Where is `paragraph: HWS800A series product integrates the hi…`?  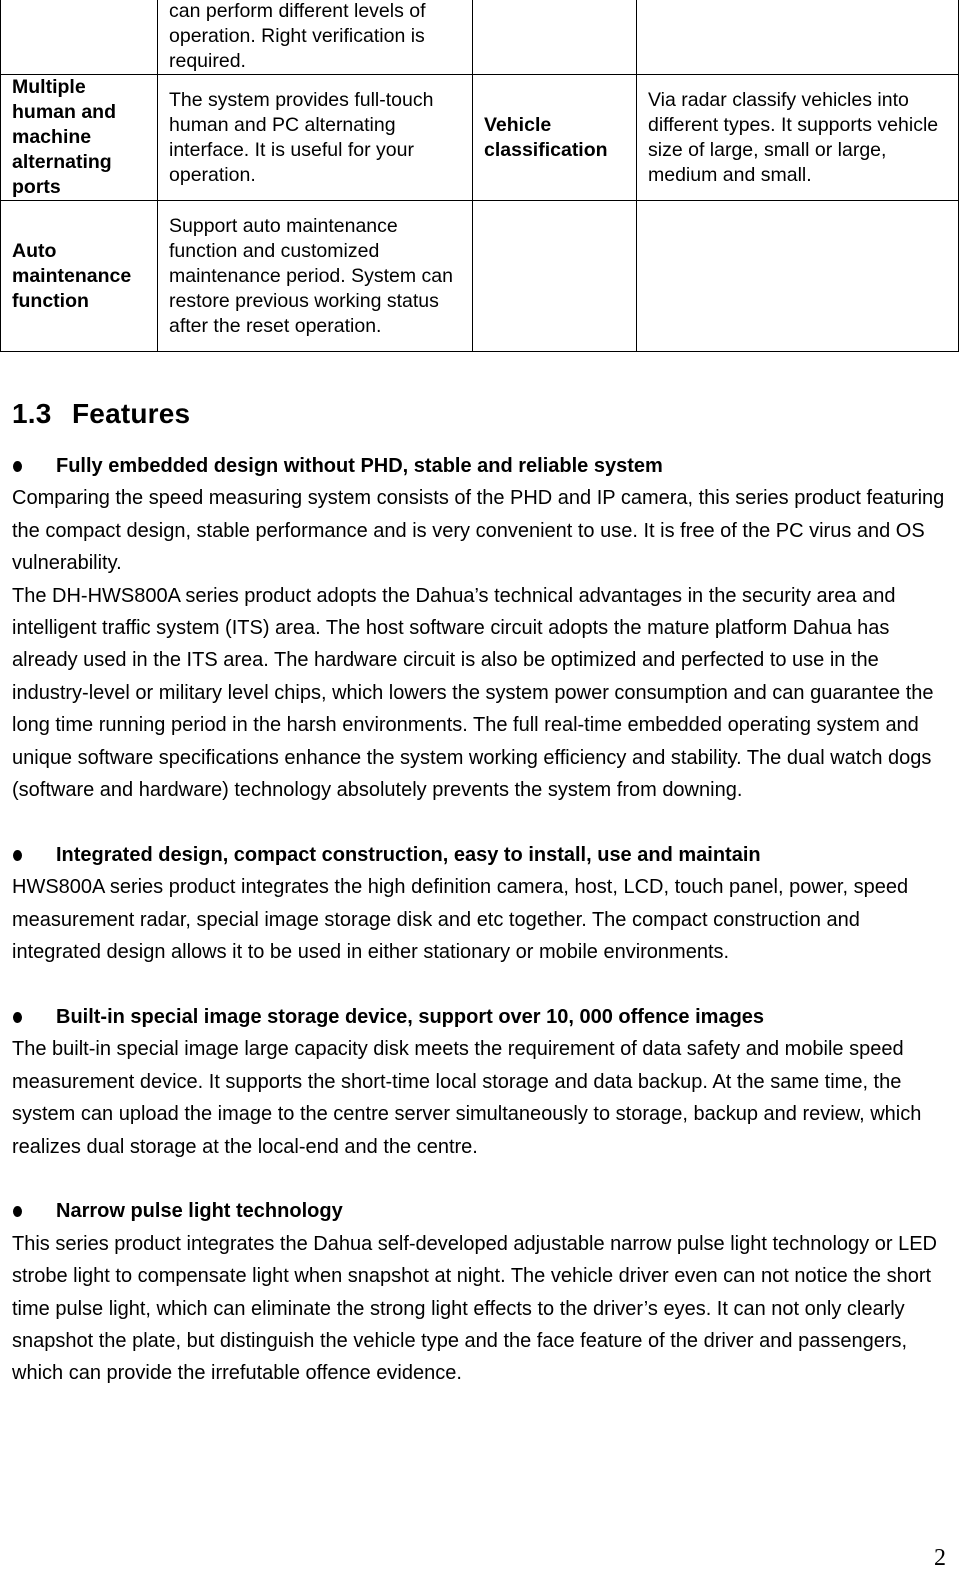
paragraph: HWS800A series product integrates the hi… is located at coordinates (460, 920).